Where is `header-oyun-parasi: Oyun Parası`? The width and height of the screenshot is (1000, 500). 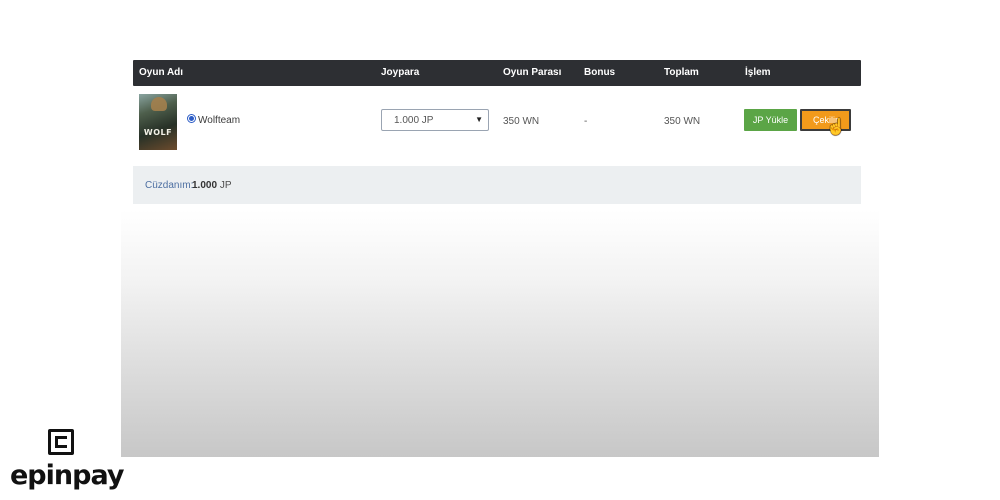 header-oyun-parasi: Oyun Parası is located at coordinates (532, 72).